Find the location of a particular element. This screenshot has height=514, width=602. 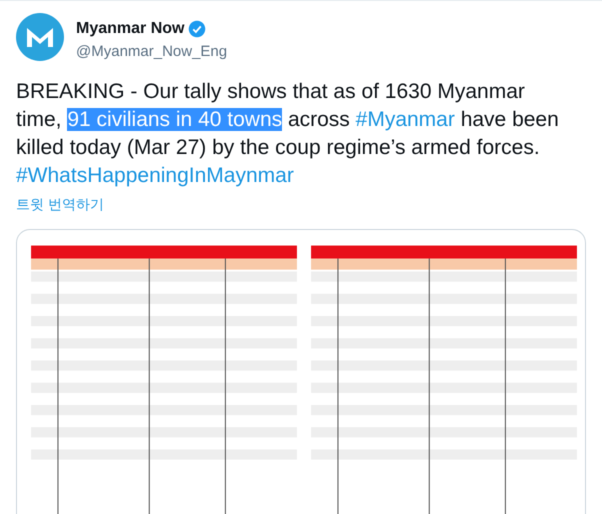

author-handle: @Myanmar_Now_Eng is located at coordinates (152, 52).